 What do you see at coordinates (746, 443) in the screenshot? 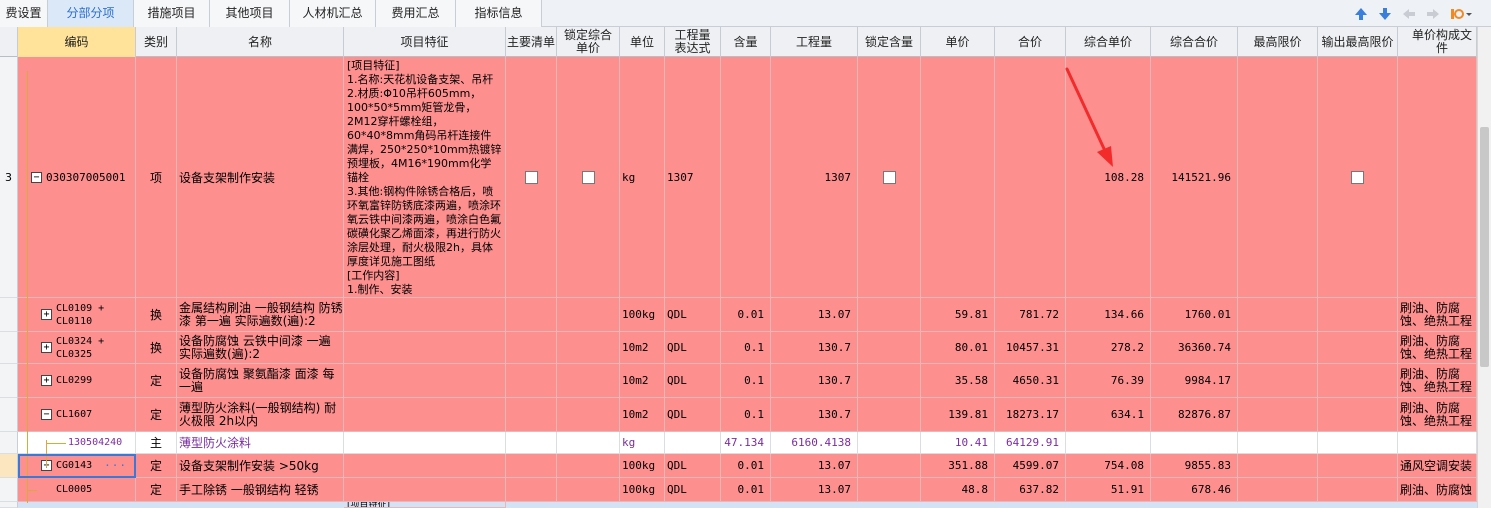
I see `content-cell: 47.134` at bounding box center [746, 443].